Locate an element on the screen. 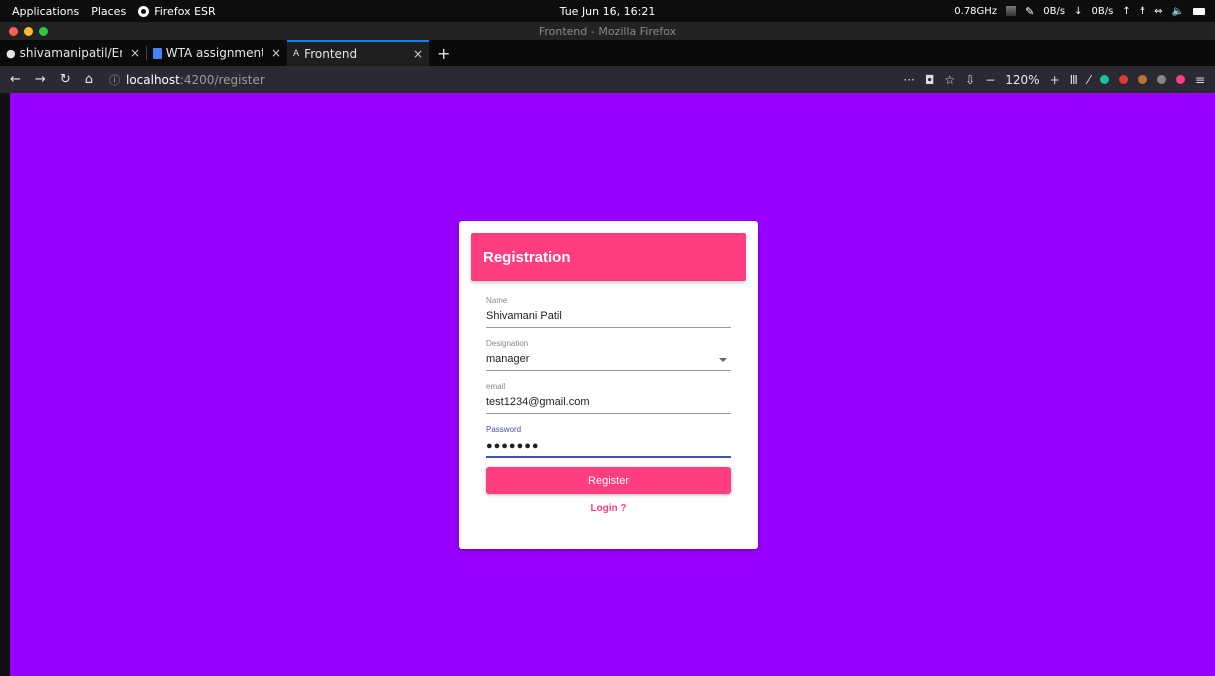  firefox-icon is located at coordinates (144, 11).